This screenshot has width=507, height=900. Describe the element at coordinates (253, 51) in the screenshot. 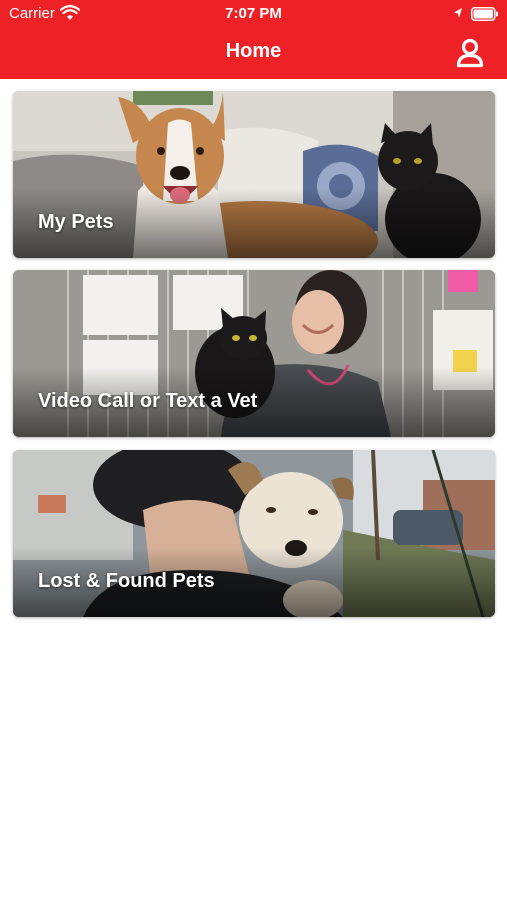

I see `page-title: Home` at that location.